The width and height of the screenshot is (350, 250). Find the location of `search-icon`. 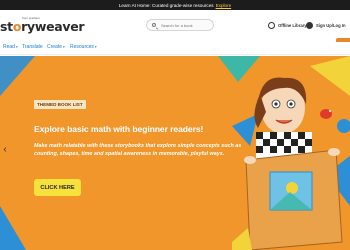

search-icon is located at coordinates (154, 25).